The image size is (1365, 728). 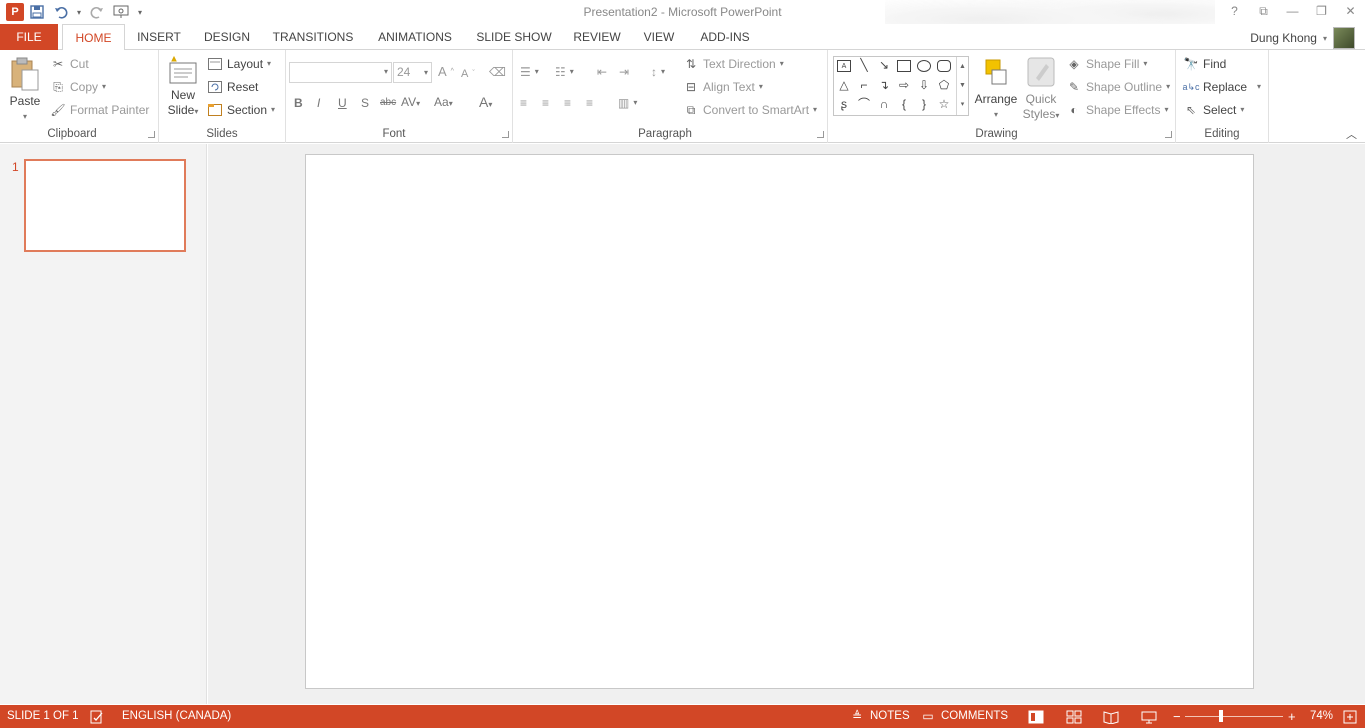 I want to click on minimize-button: —, so click(x=1292, y=11).